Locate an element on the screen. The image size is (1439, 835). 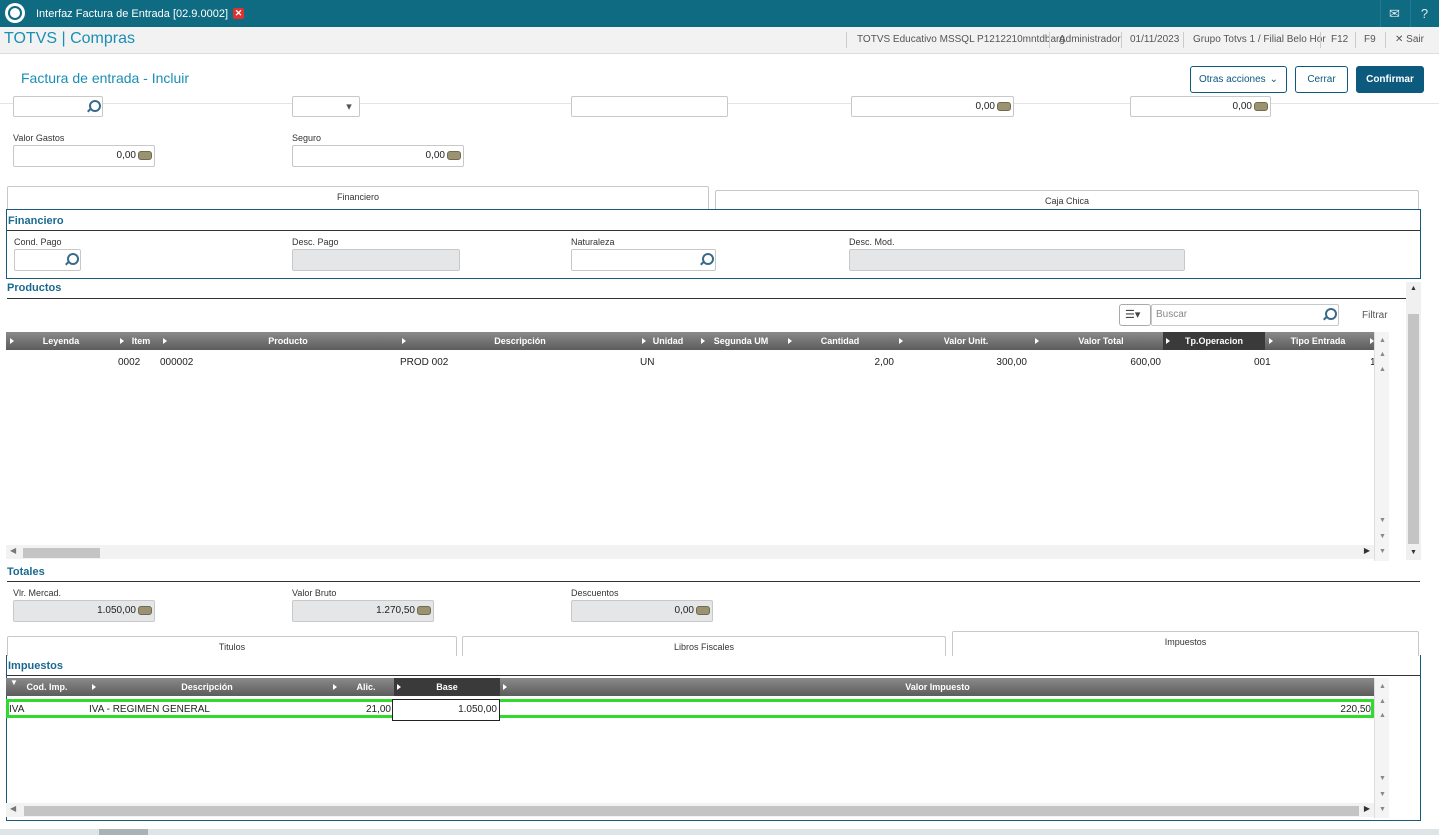
productos-vertical-scrollbar: ▲ ▲ ▲ ▼ ▼ ▼ is located at coordinates (1381, 446).